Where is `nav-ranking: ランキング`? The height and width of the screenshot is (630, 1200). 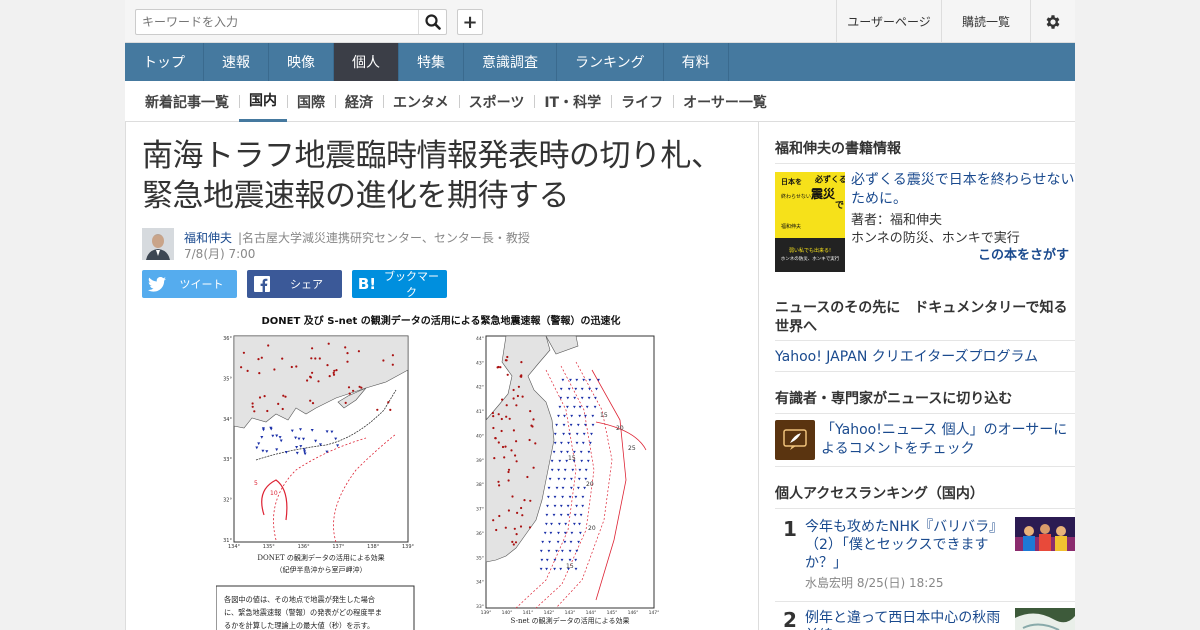
nav-ranking: ランキング is located at coordinates (610, 62).